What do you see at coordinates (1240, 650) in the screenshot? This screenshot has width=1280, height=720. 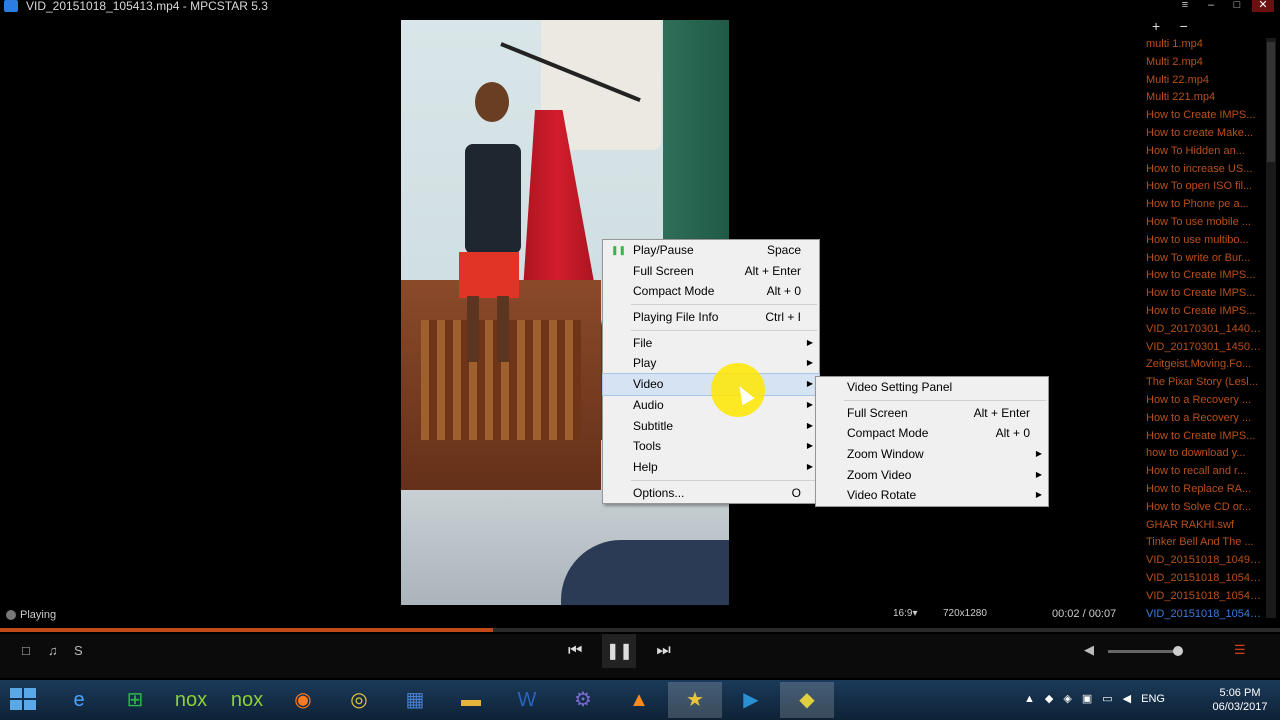 I see `menu-icon: ☰` at bounding box center [1240, 650].